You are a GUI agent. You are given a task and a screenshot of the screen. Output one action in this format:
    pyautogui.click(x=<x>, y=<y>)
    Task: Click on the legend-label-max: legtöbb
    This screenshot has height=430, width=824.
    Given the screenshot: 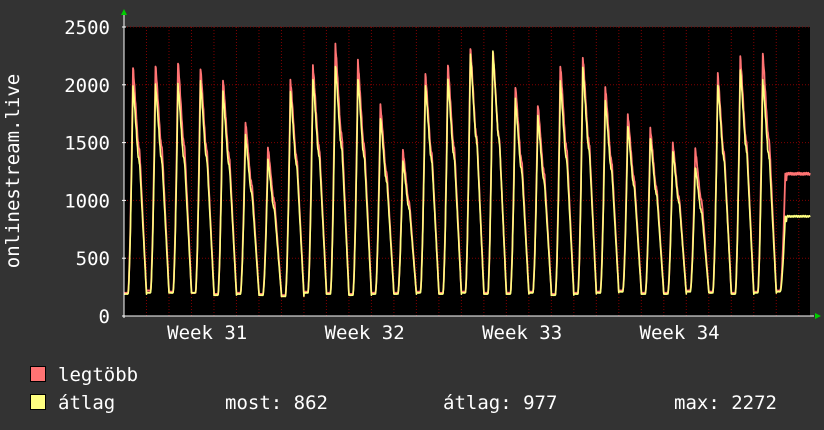 What is the action you would take?
    pyautogui.click(x=98, y=375)
    